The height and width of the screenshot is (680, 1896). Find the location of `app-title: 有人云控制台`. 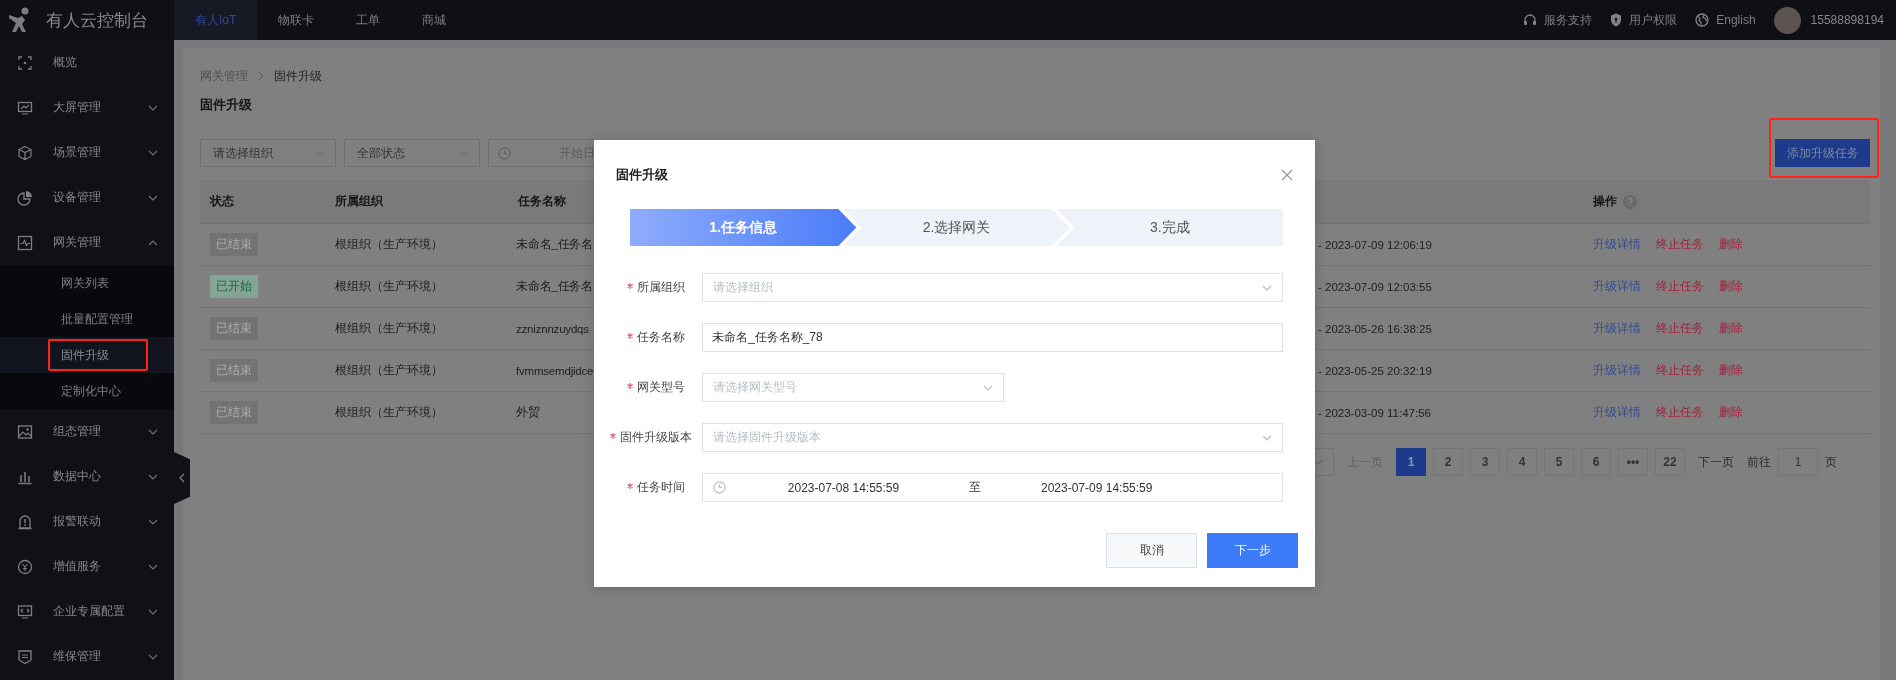

app-title: 有人云控制台 is located at coordinates (97, 20).